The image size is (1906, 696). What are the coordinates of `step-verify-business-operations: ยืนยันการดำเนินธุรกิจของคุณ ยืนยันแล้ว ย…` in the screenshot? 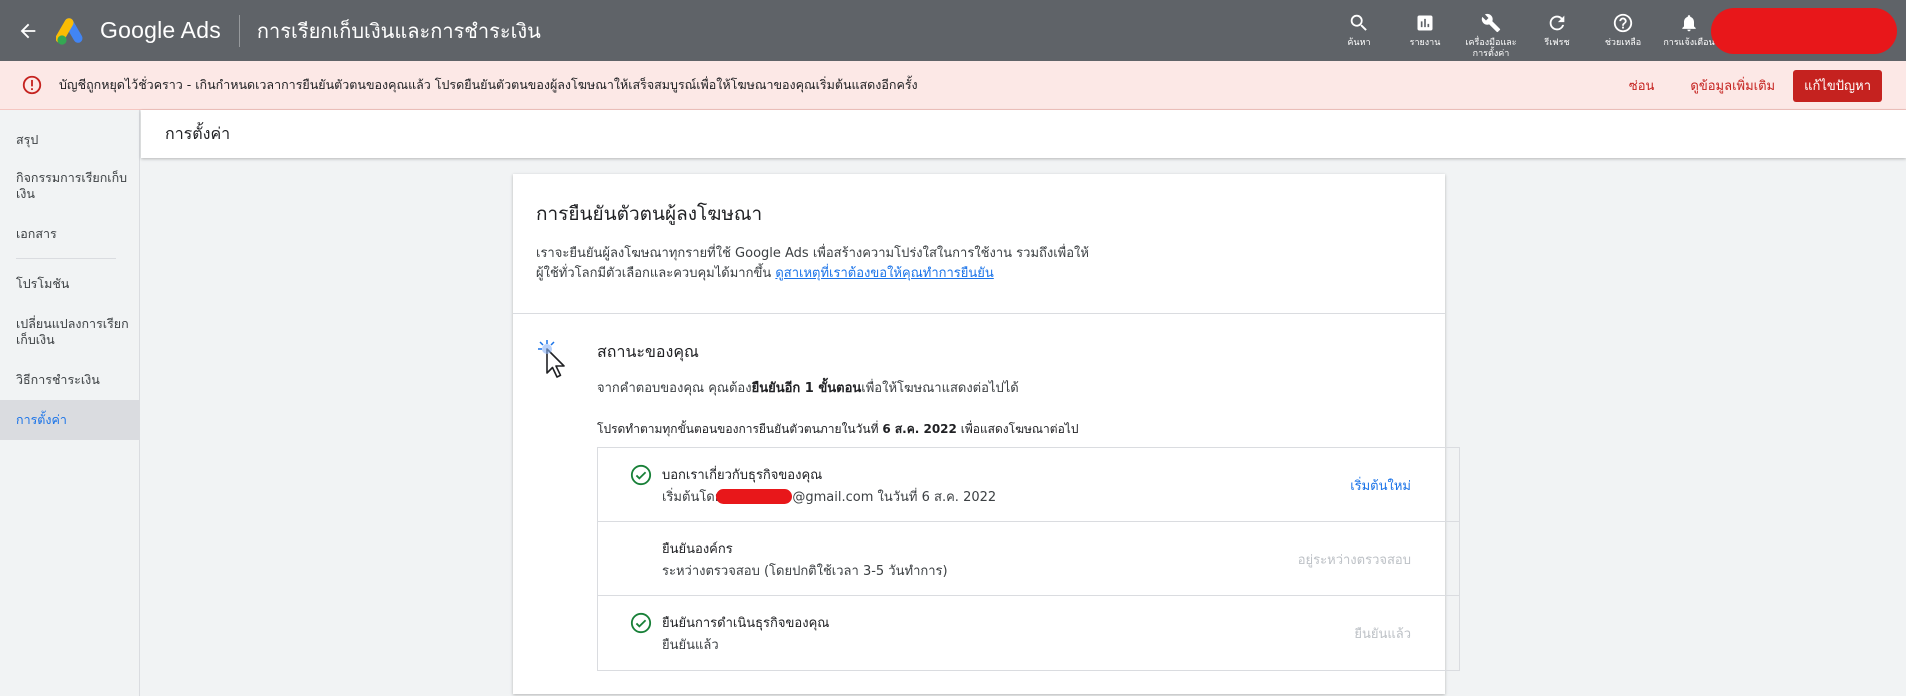 It's located at (1028, 633).